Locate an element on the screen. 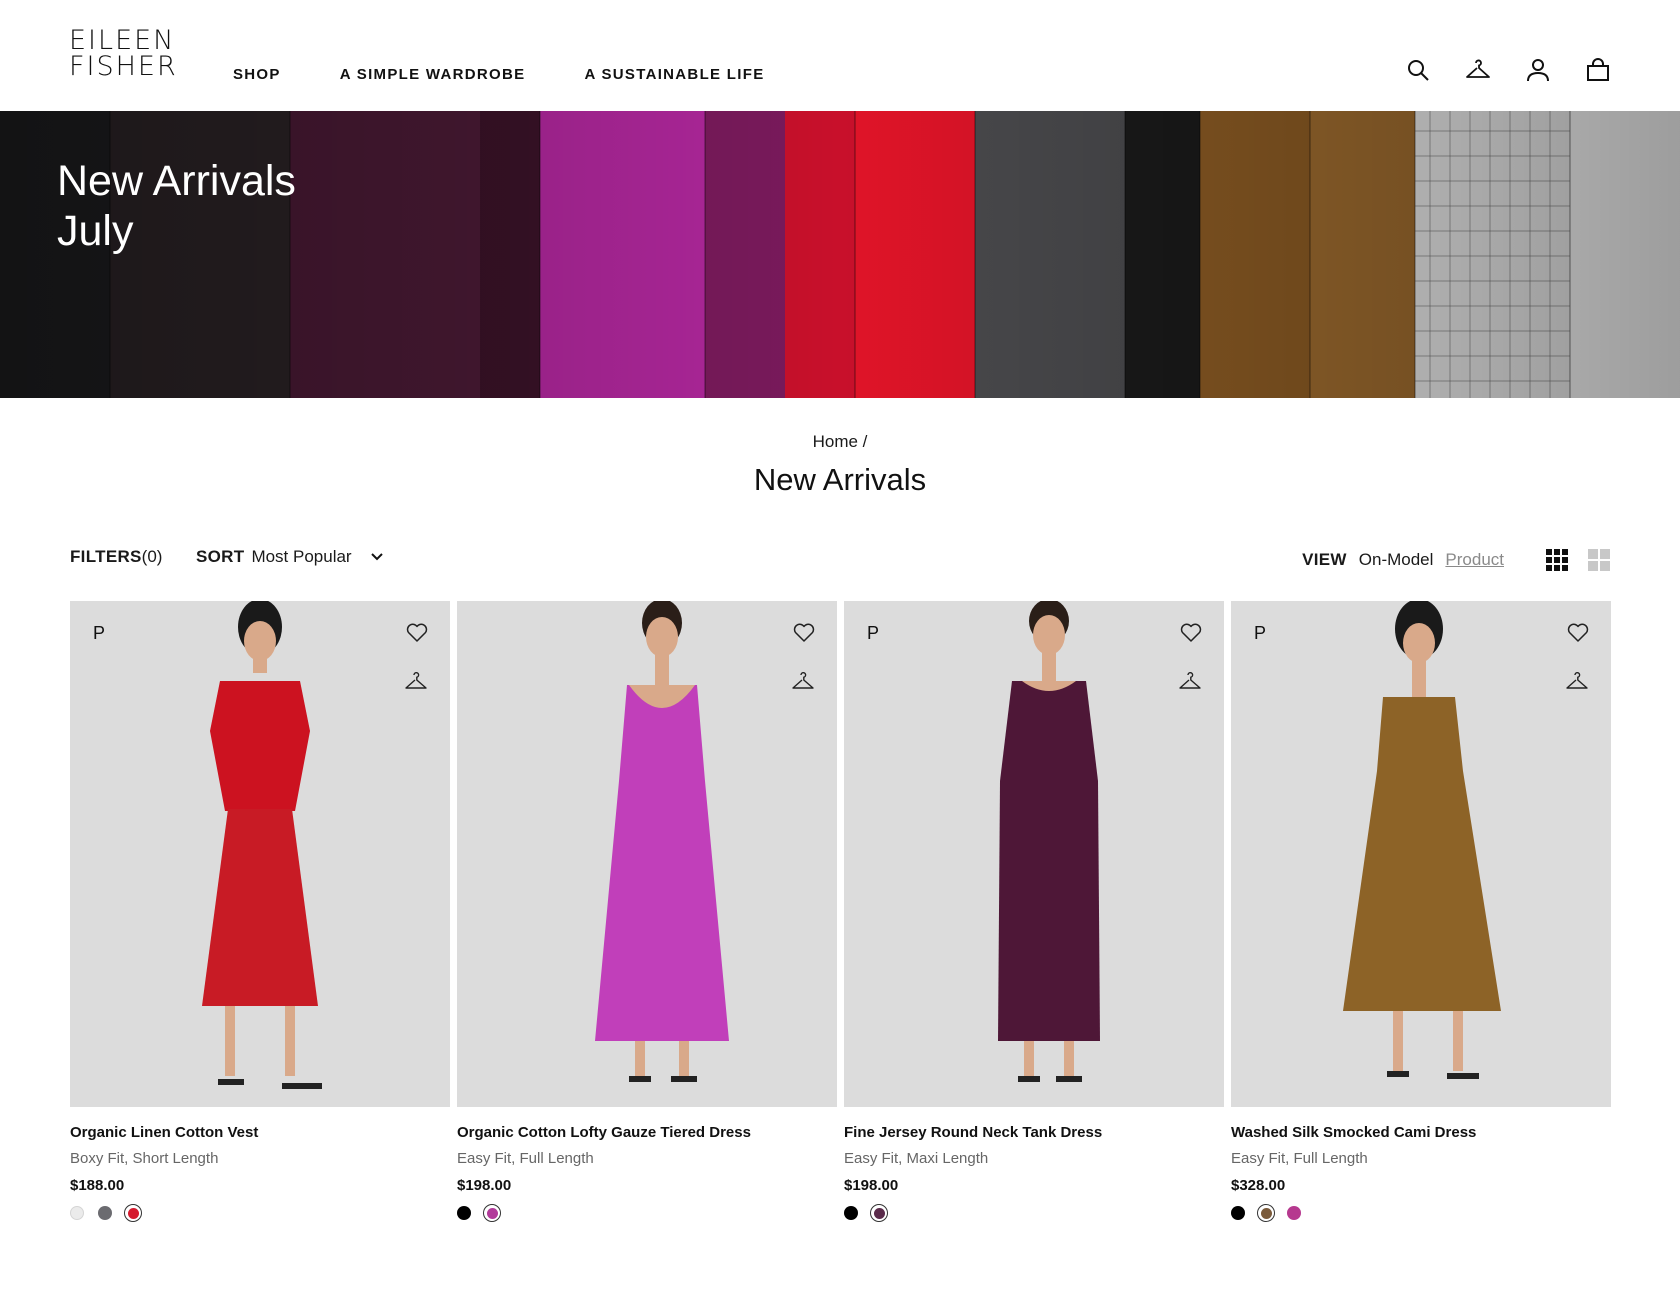 The height and width of the screenshot is (1296, 1680). product-name: Organic Linen Cotton Vest is located at coordinates (260, 1132).